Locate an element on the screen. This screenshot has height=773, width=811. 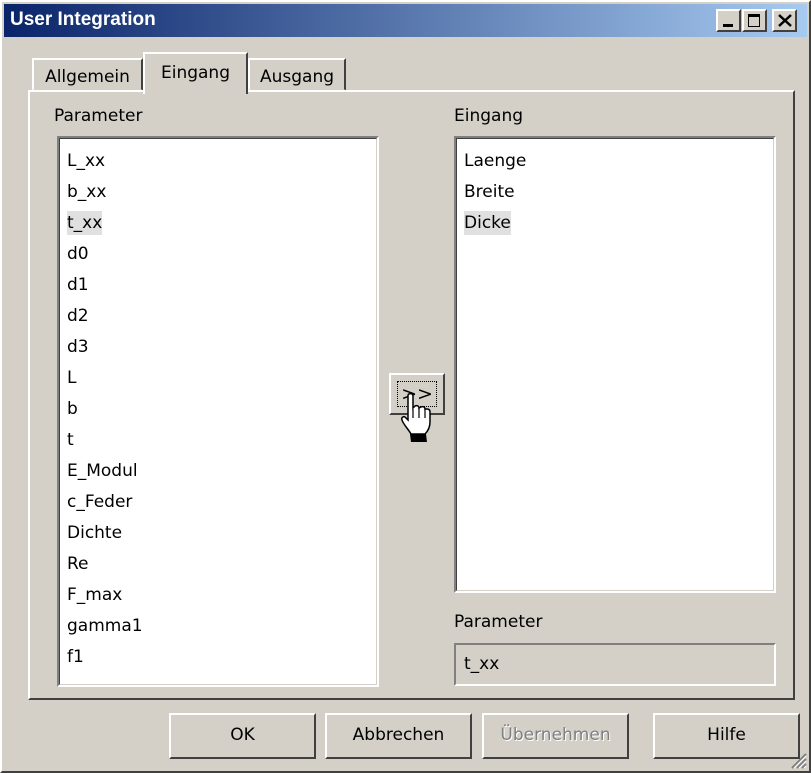
parameter-value: t_xx is located at coordinates (482, 664).